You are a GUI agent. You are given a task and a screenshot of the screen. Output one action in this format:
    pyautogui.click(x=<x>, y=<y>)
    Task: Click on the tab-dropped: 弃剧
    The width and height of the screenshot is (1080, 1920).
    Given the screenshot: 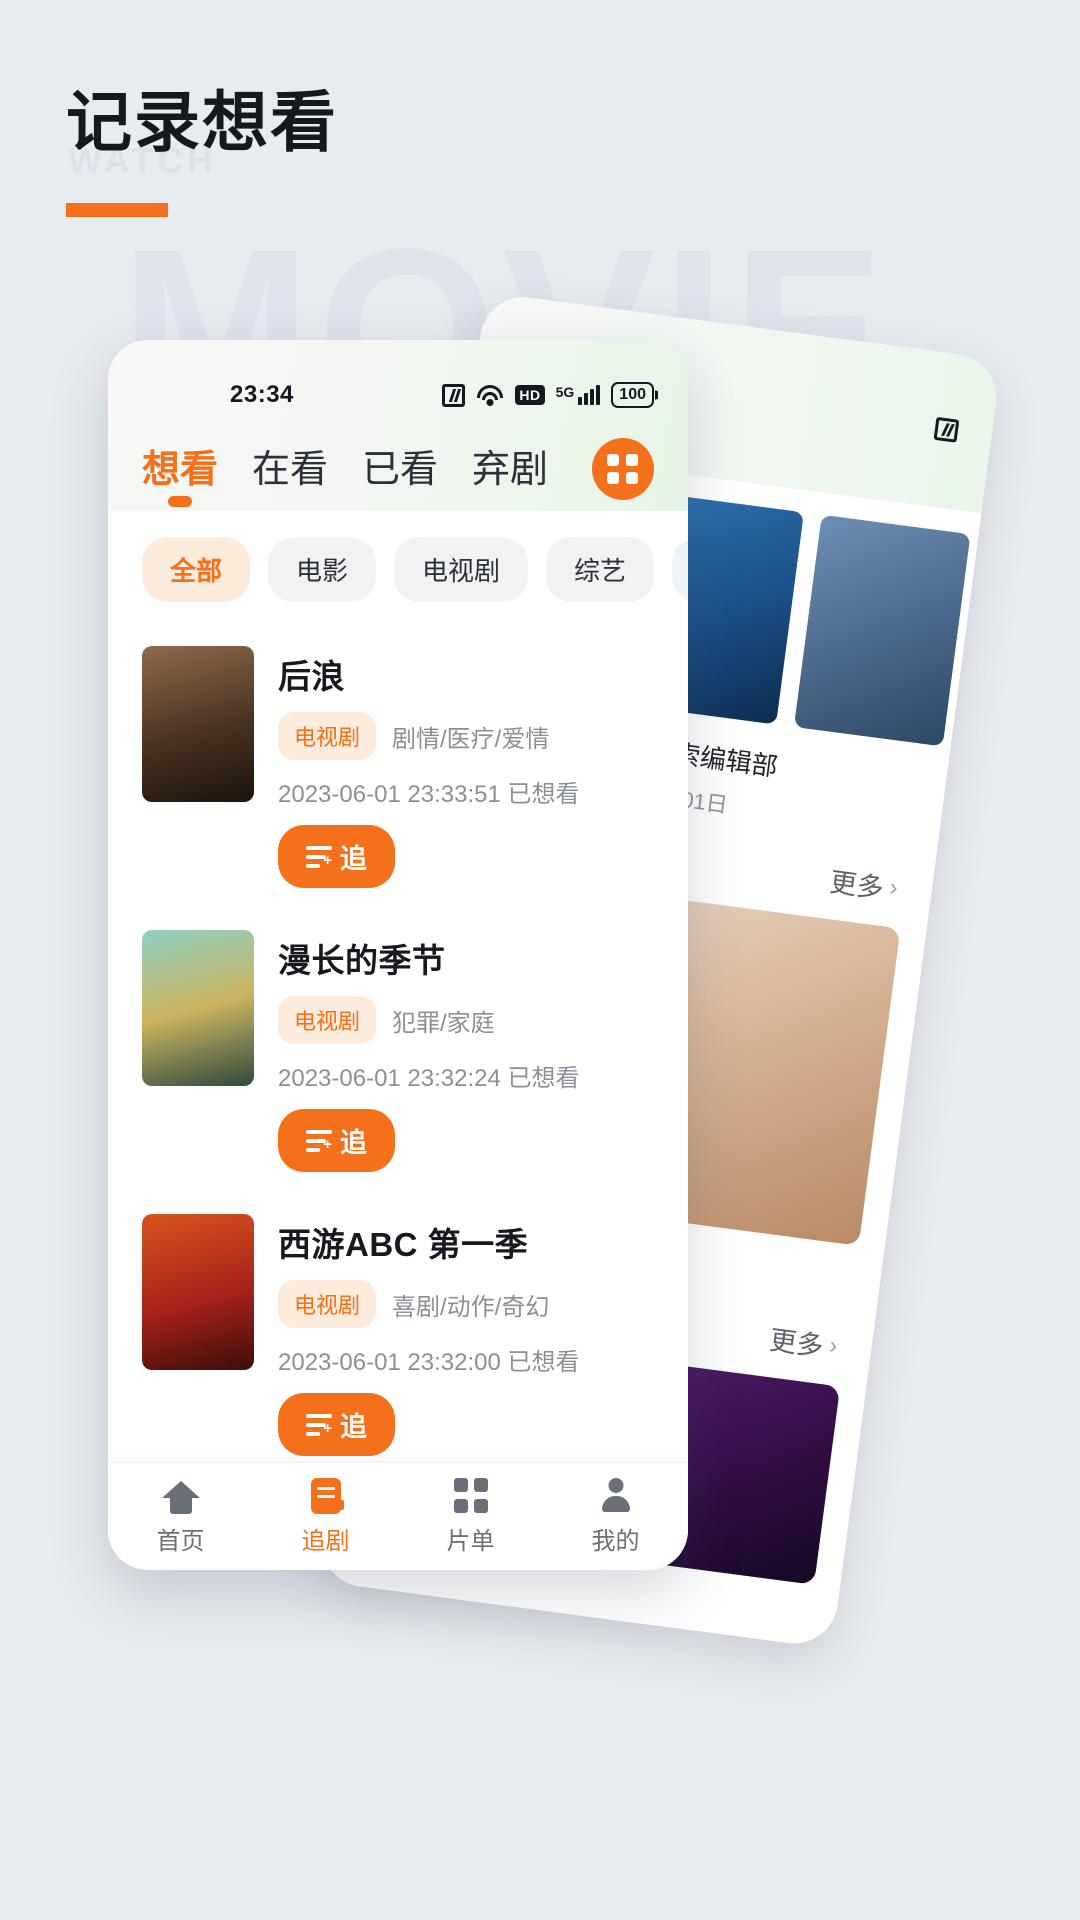 What is the action you would take?
    pyautogui.click(x=510, y=474)
    